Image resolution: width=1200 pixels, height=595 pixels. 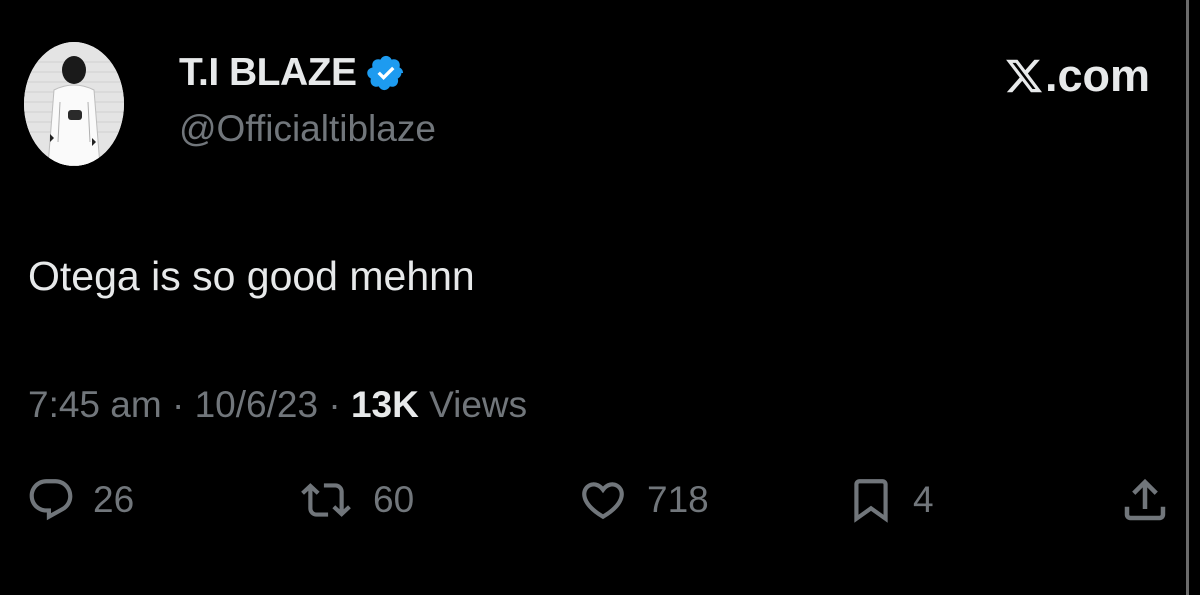 What do you see at coordinates (80, 500) in the screenshot?
I see `reply-button: 26` at bounding box center [80, 500].